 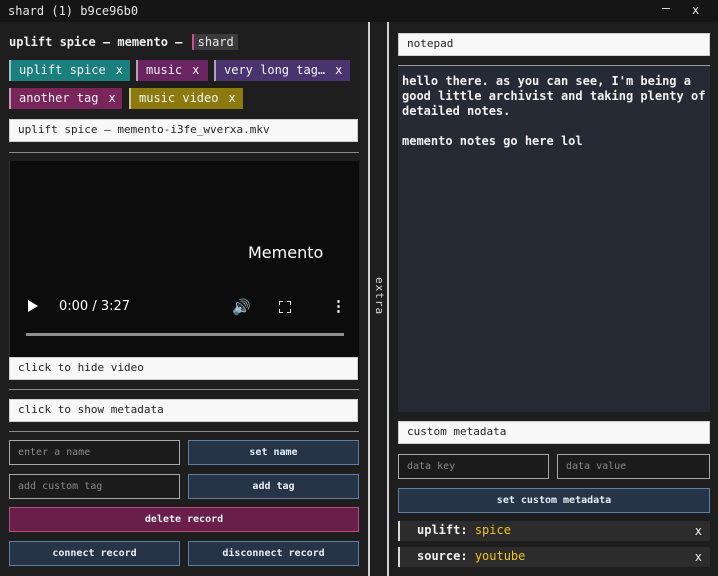 I want to click on tag-label: music video, so click(x=179, y=98).